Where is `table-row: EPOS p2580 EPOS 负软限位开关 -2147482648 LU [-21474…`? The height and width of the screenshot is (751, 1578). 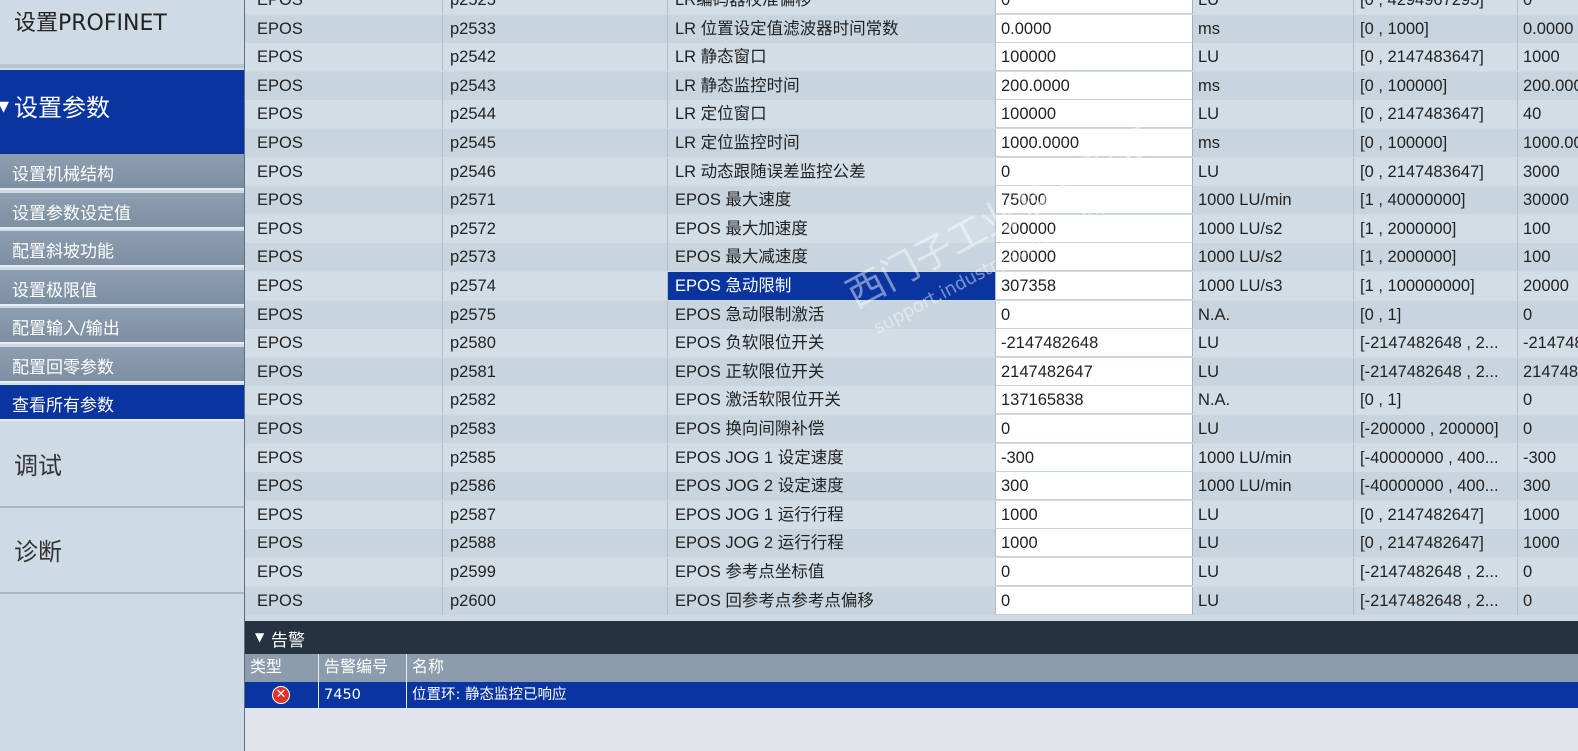 table-row: EPOS p2580 EPOS 负软限位开关 -2147482648 LU [-21474… is located at coordinates (911, 343).